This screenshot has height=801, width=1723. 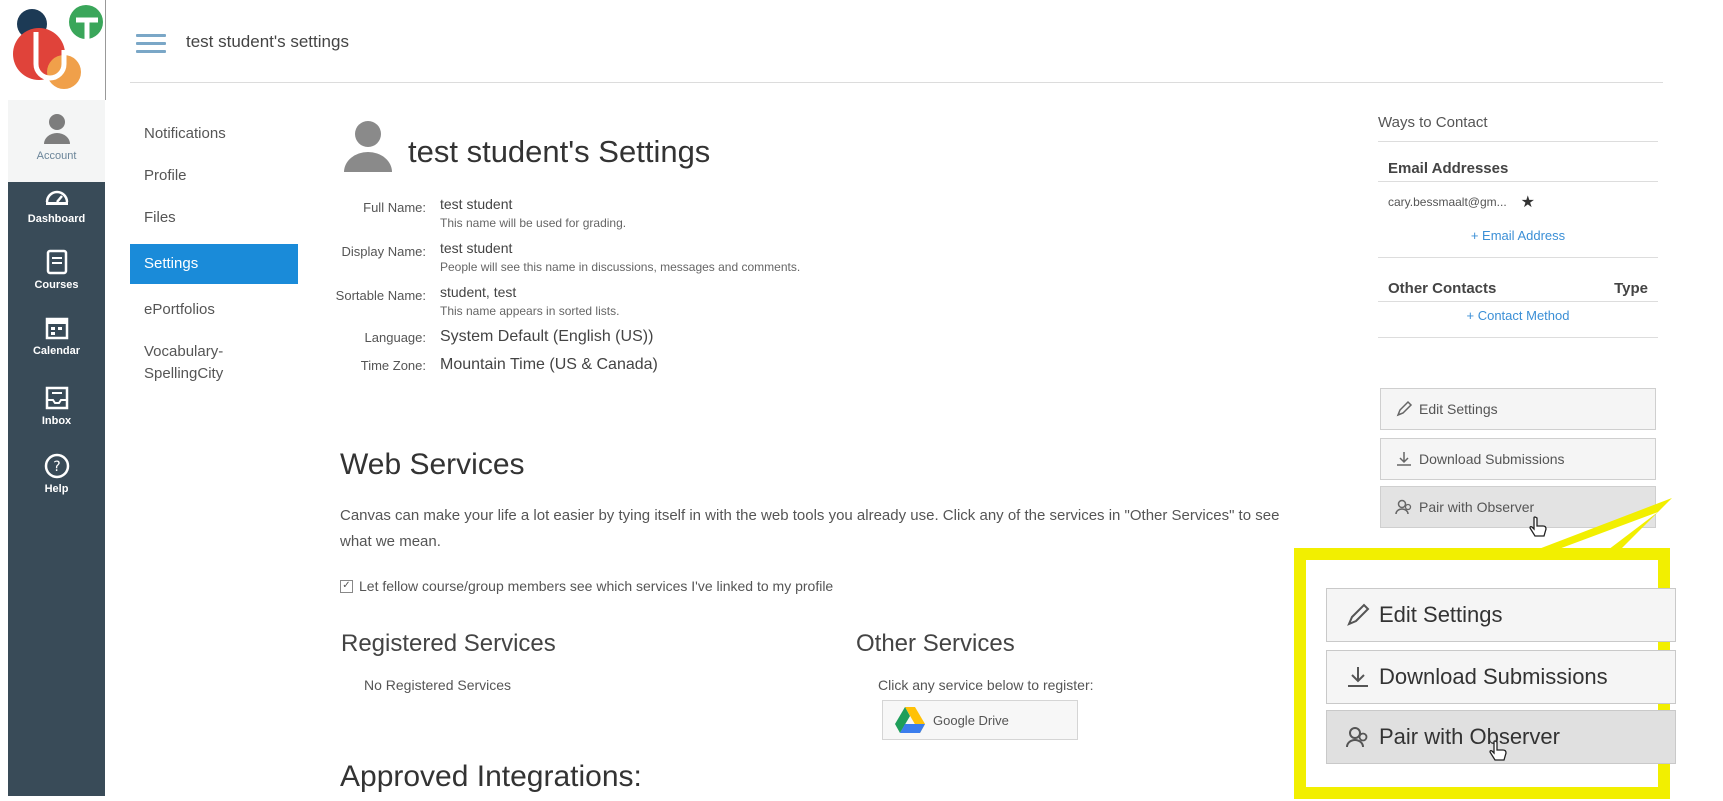 What do you see at coordinates (56, 51) in the screenshot?
I see `institution-logo` at bounding box center [56, 51].